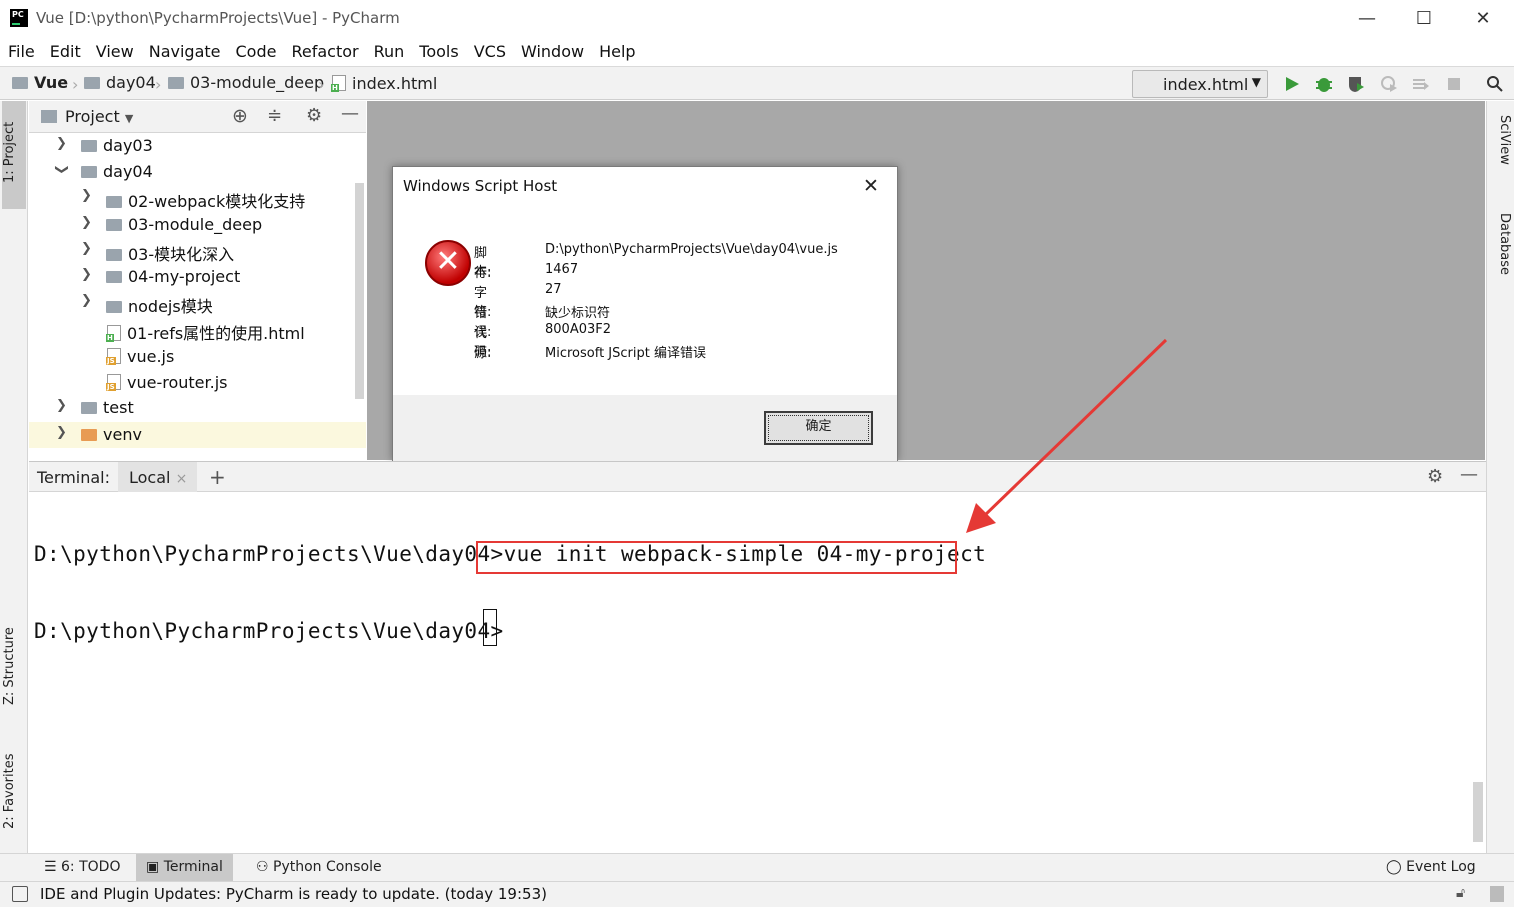  Describe the element at coordinates (359, 291) in the screenshot. I see `project-scrollbar` at that location.